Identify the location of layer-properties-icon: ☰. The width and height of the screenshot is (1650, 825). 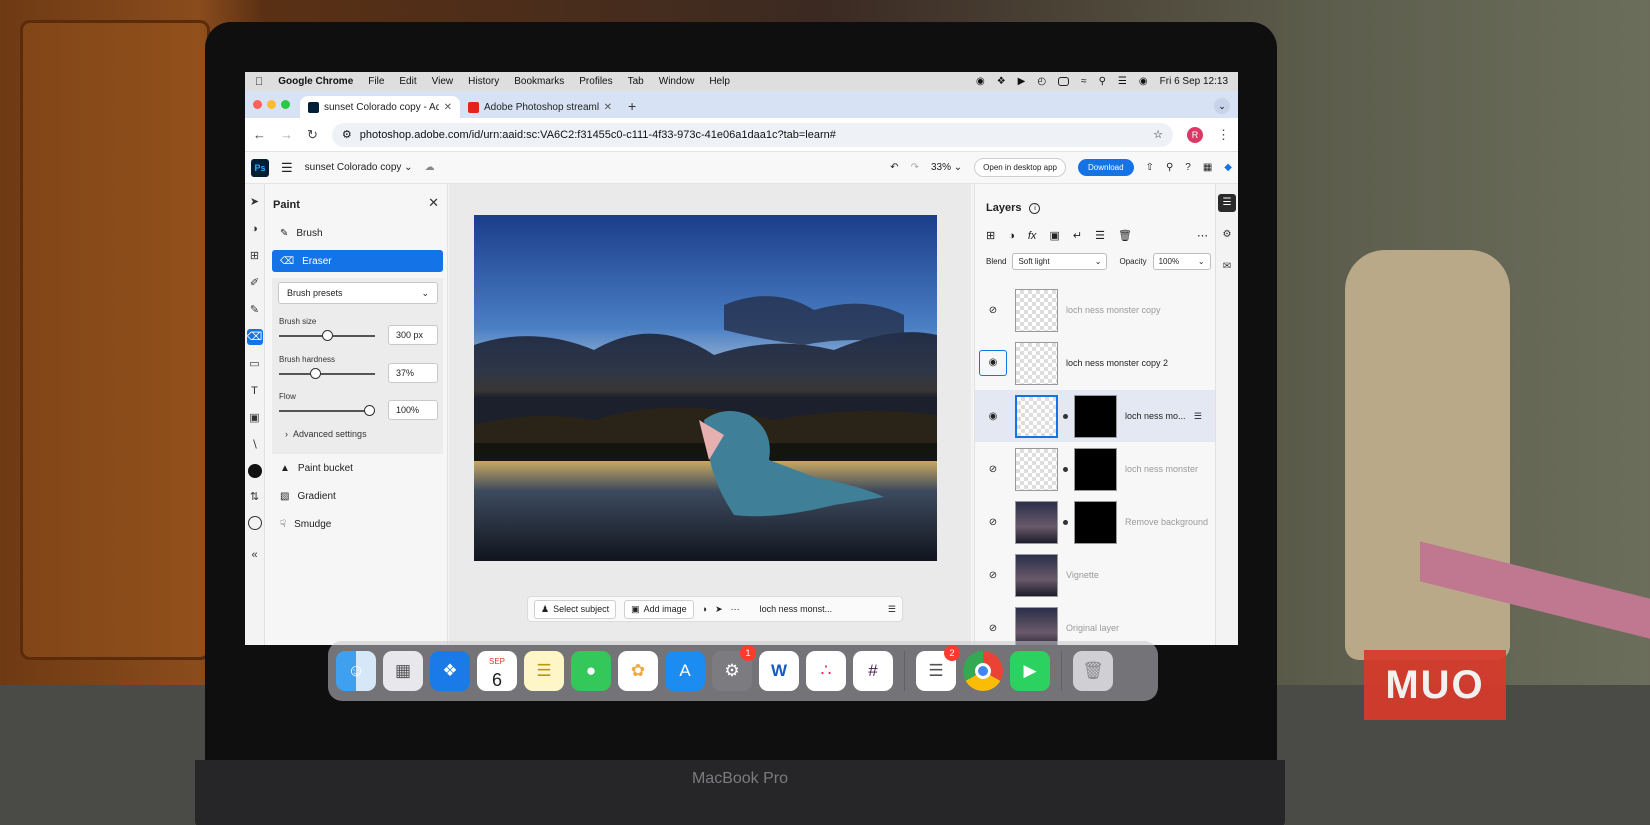
(892, 609).